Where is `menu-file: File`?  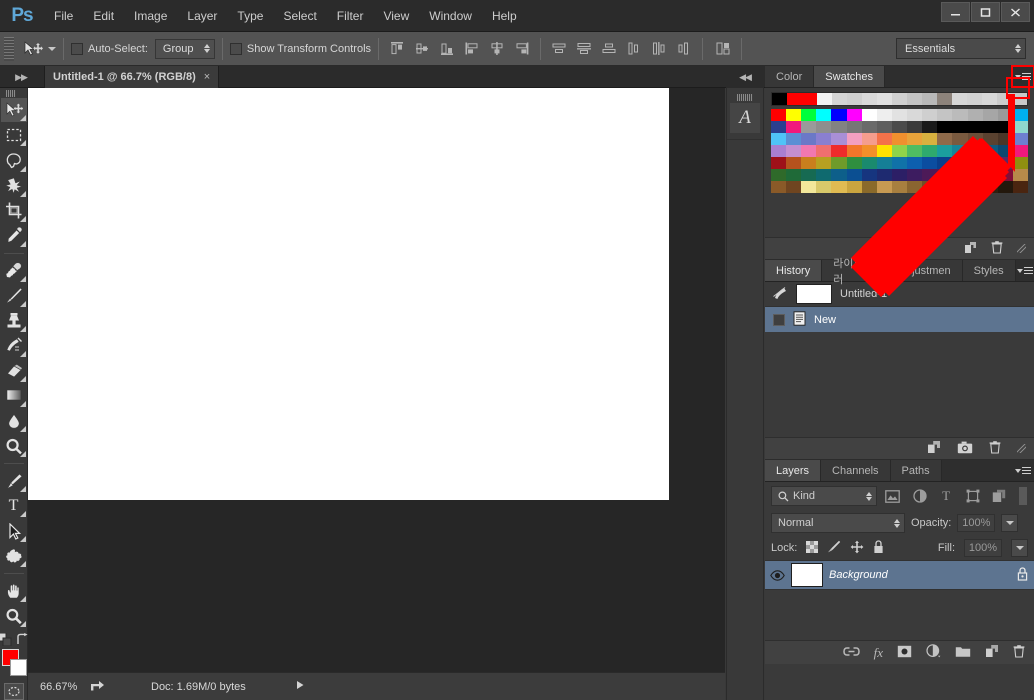
menu-file: File is located at coordinates (63, 16).